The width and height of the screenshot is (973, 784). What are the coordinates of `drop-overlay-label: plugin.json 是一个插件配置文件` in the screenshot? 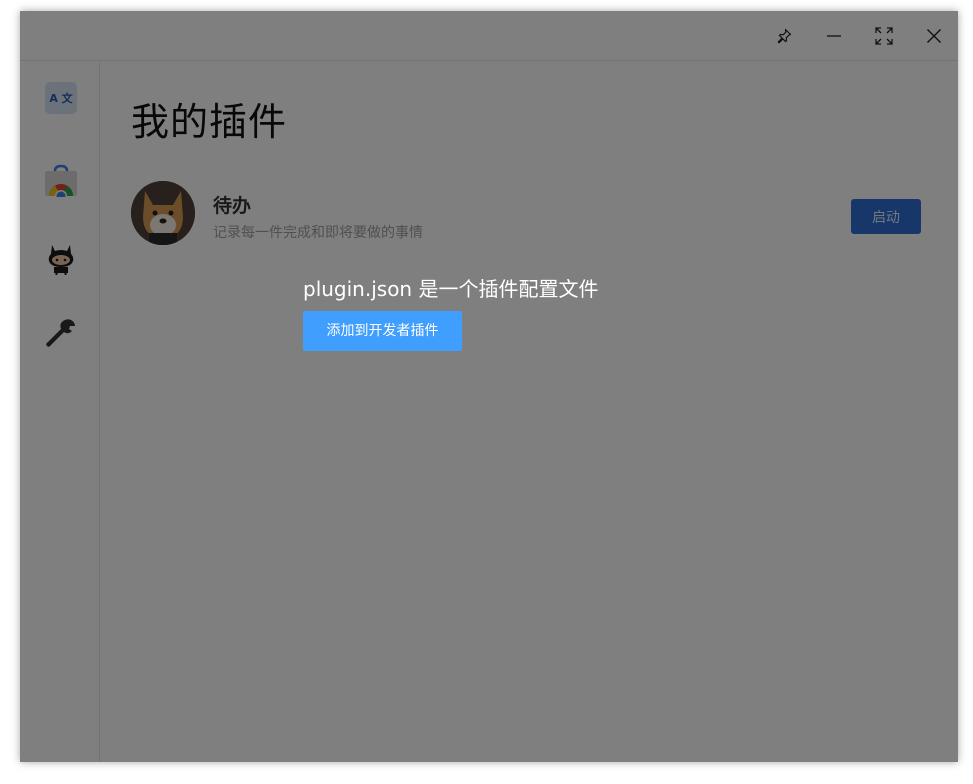 It's located at (451, 289).